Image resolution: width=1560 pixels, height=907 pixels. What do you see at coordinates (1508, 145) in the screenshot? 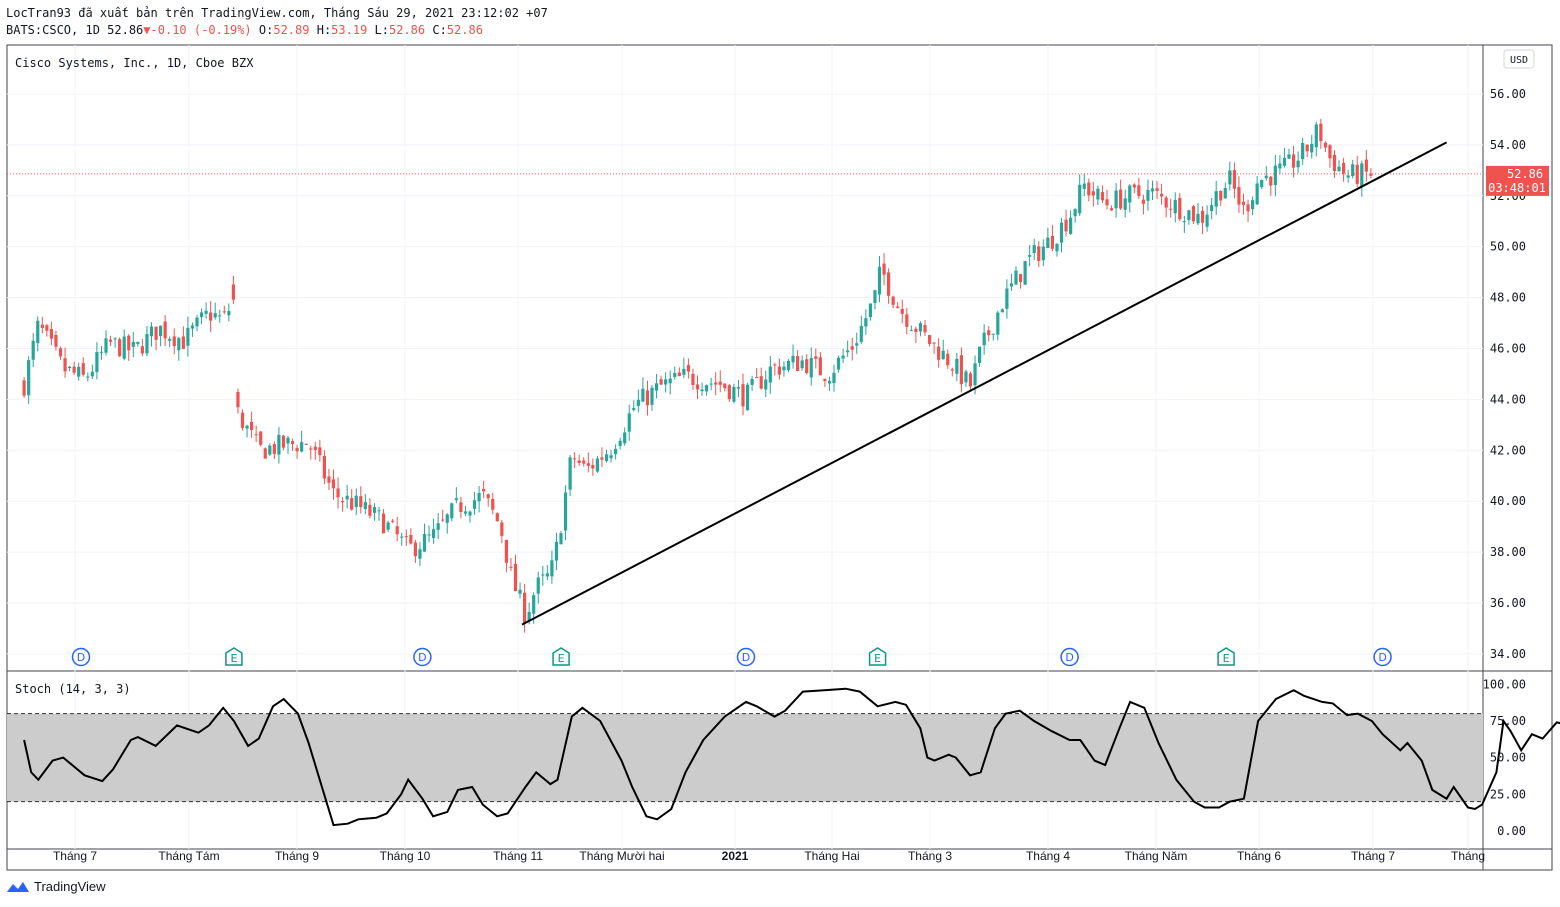
I see `price-tick-label: 54.00` at bounding box center [1508, 145].